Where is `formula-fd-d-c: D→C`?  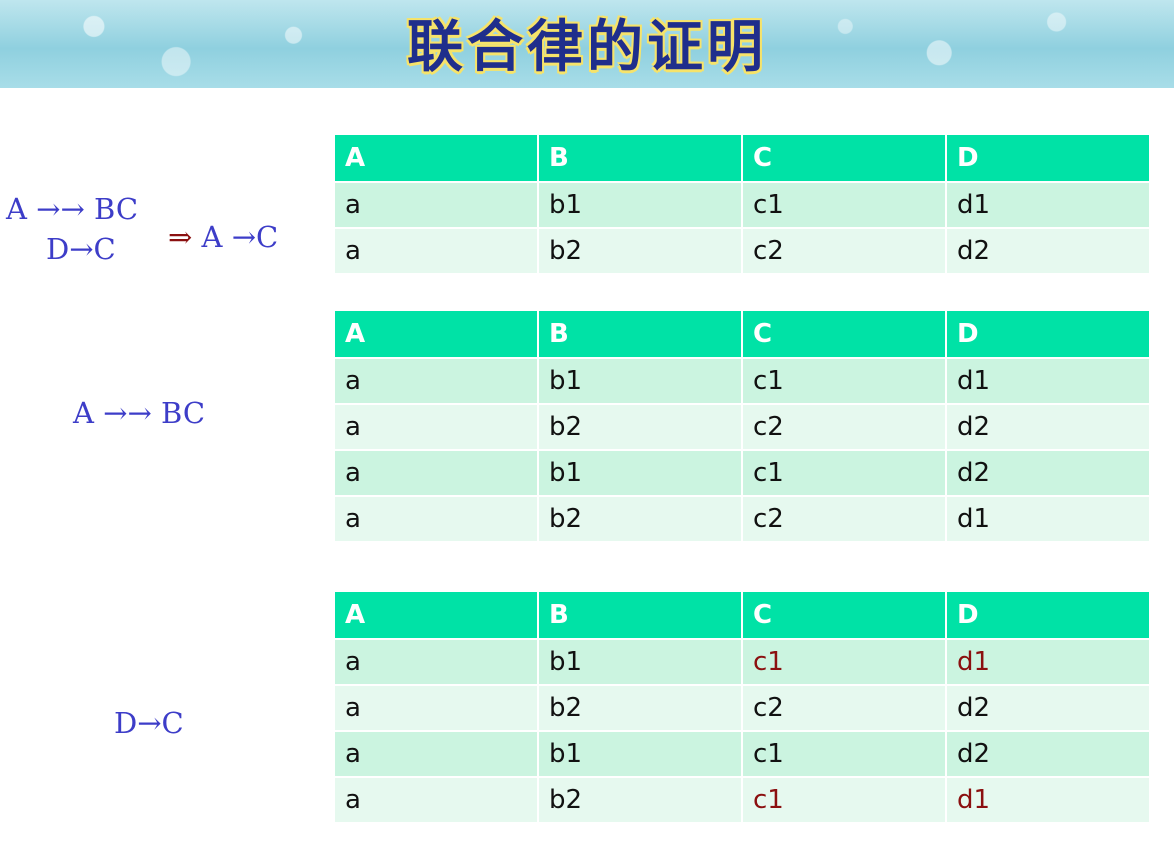
formula-fd-d-c: D→C is located at coordinates (81, 249).